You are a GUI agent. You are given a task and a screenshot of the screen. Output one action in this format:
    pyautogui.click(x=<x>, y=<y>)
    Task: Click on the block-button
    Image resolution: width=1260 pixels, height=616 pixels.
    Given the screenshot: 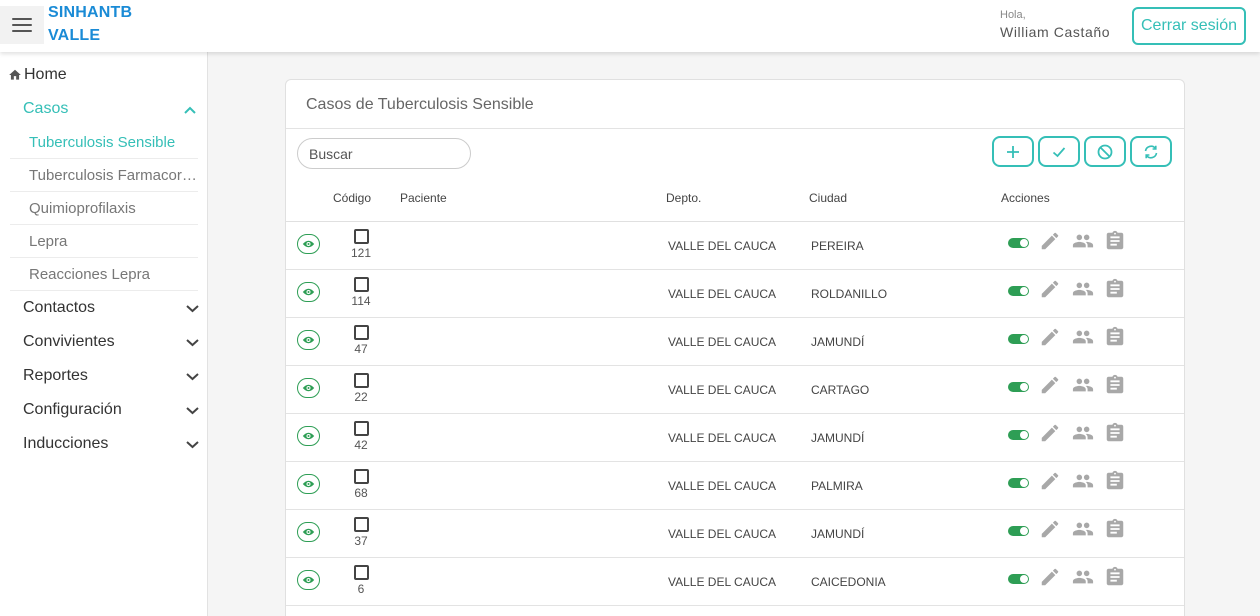 What is the action you would take?
    pyautogui.click(x=1105, y=151)
    